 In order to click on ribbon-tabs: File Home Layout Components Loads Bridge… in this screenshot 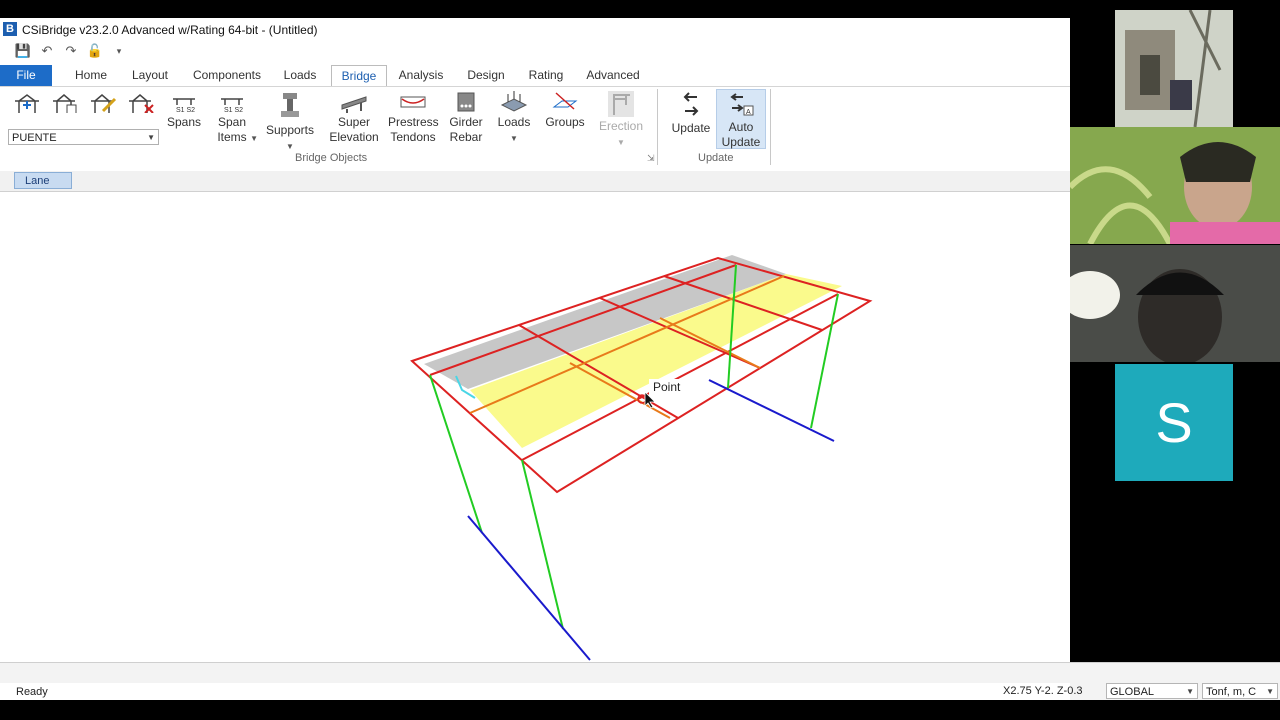, I will do `click(535, 76)`.